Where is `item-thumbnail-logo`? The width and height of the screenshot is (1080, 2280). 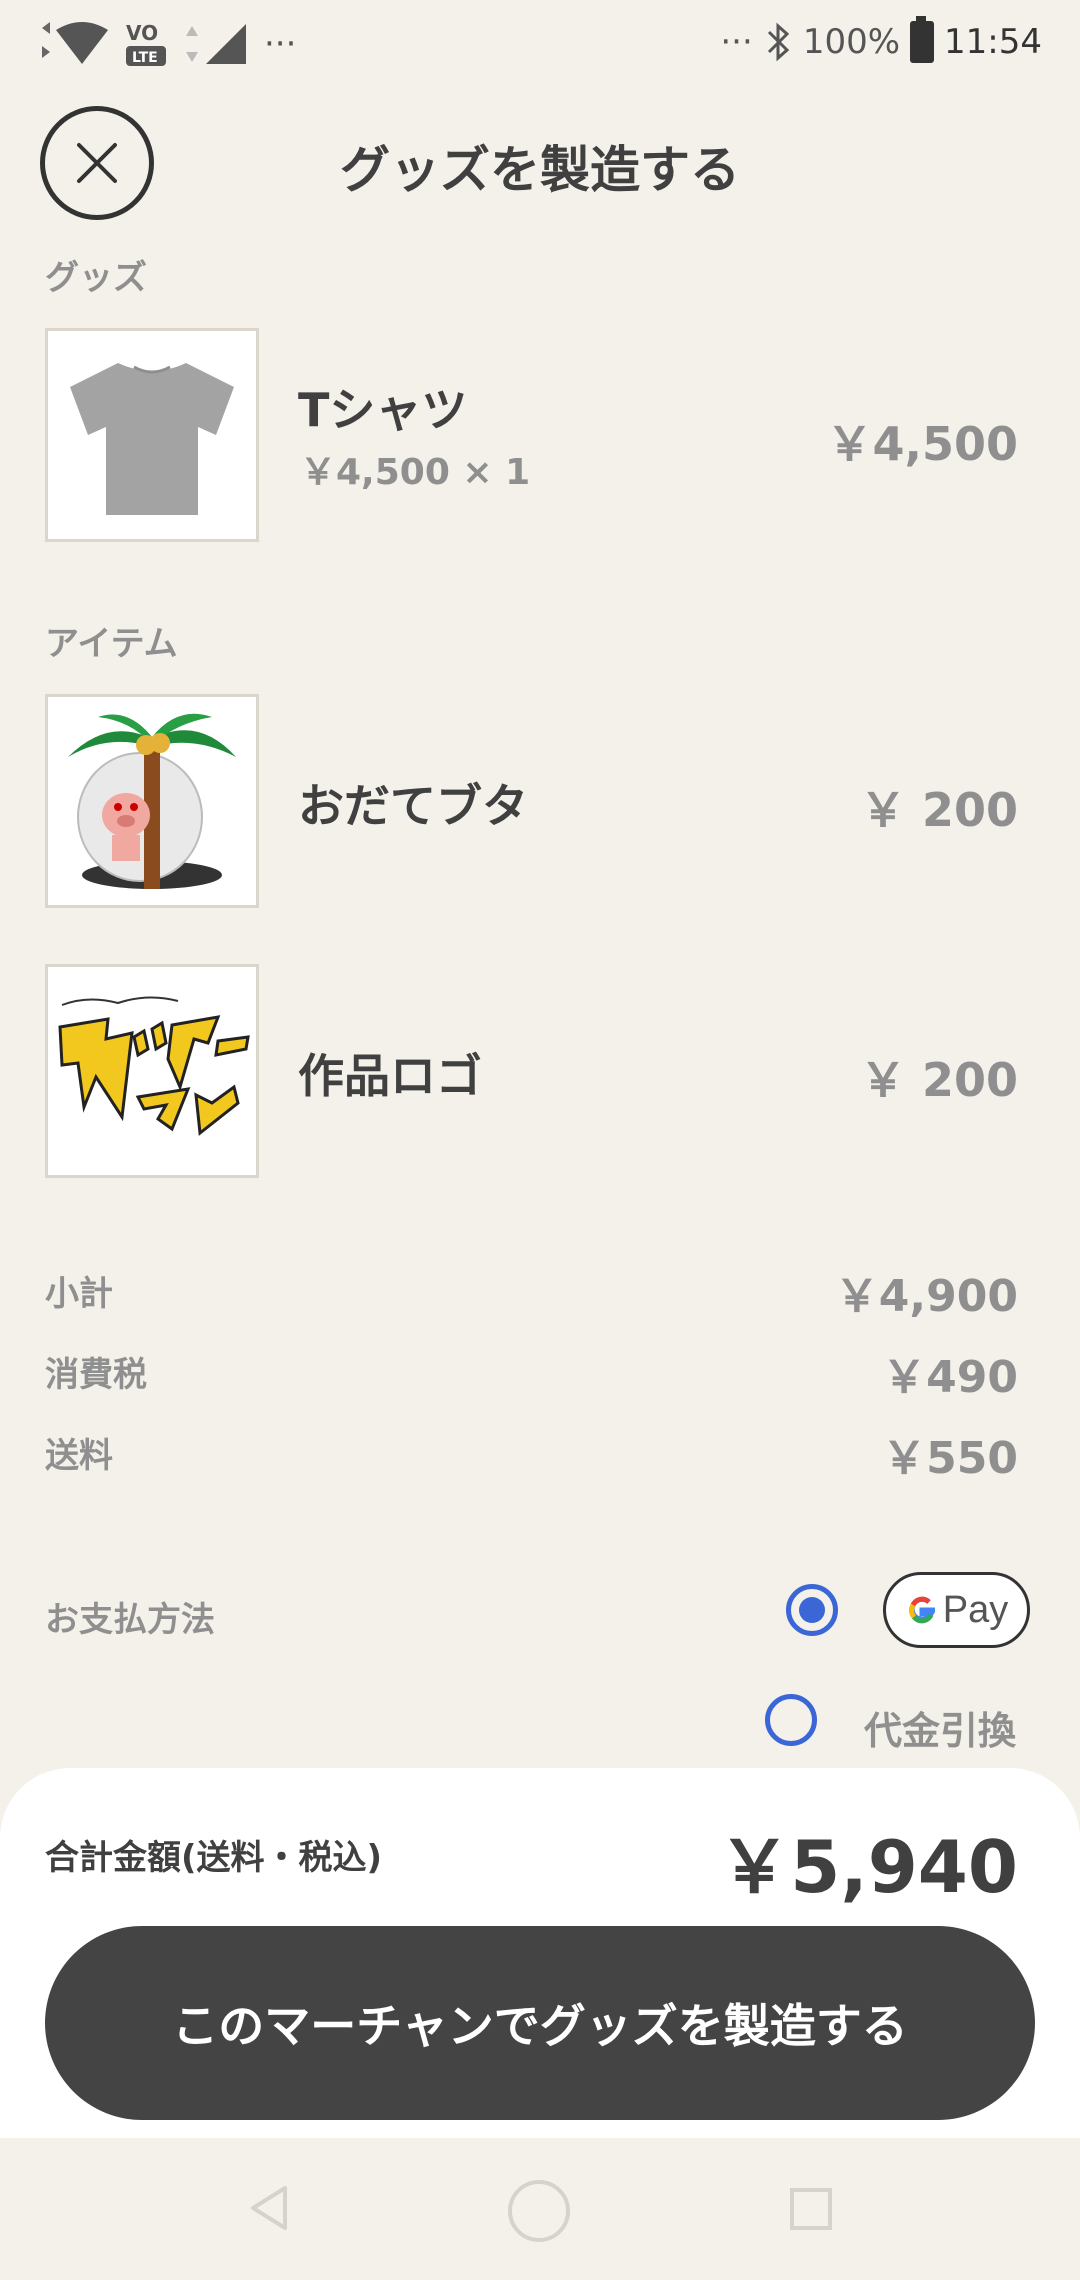 item-thumbnail-logo is located at coordinates (152, 1071).